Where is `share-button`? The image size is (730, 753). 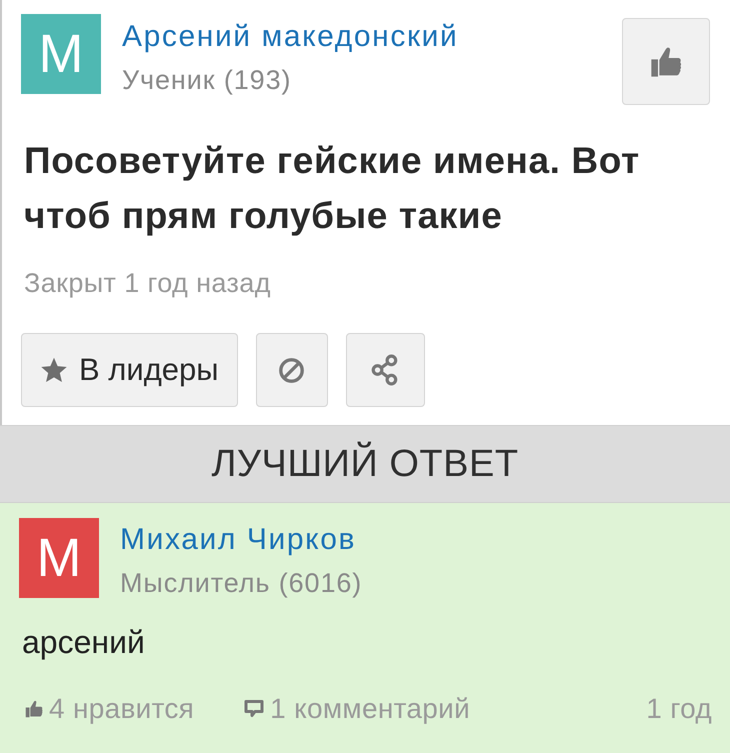 share-button is located at coordinates (385, 370).